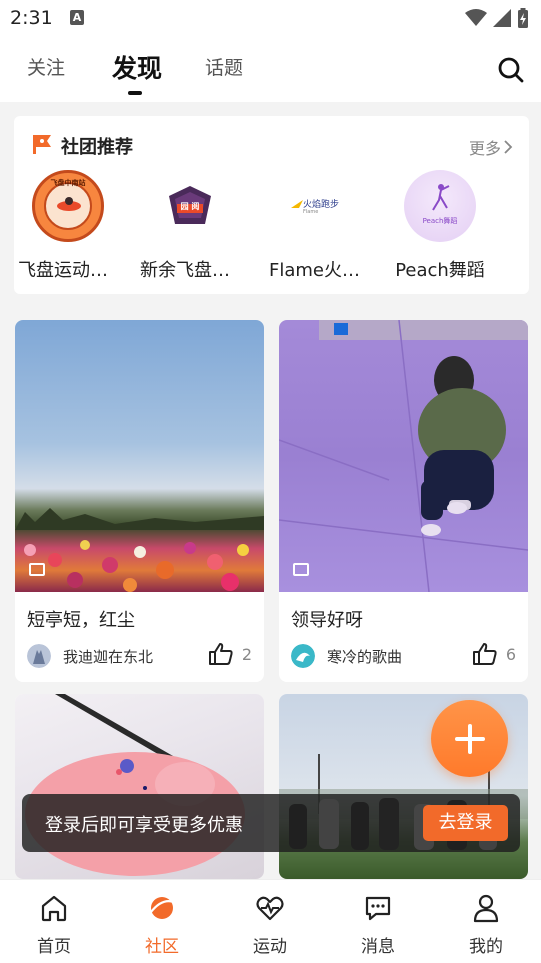 The width and height of the screenshot is (541, 963). What do you see at coordinates (68, 183) in the screenshot?
I see `club-logo-label: 飞盘中南站` at bounding box center [68, 183].